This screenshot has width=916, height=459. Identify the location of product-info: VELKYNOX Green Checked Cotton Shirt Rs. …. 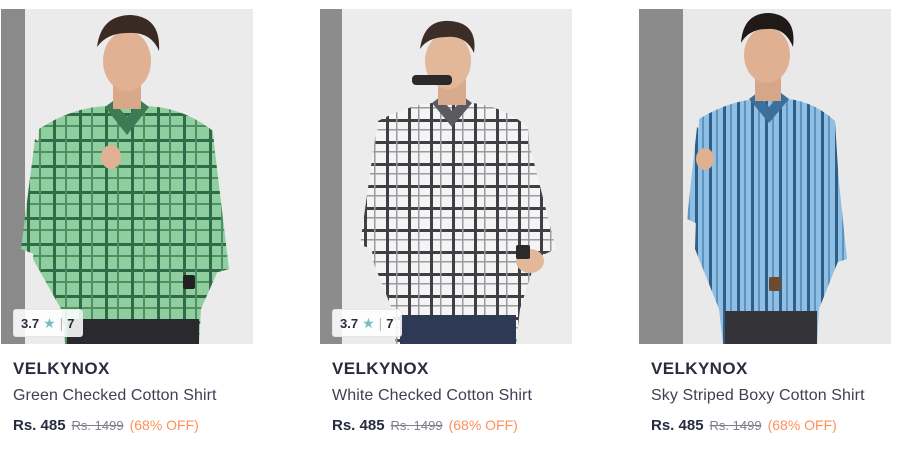
(127, 389).